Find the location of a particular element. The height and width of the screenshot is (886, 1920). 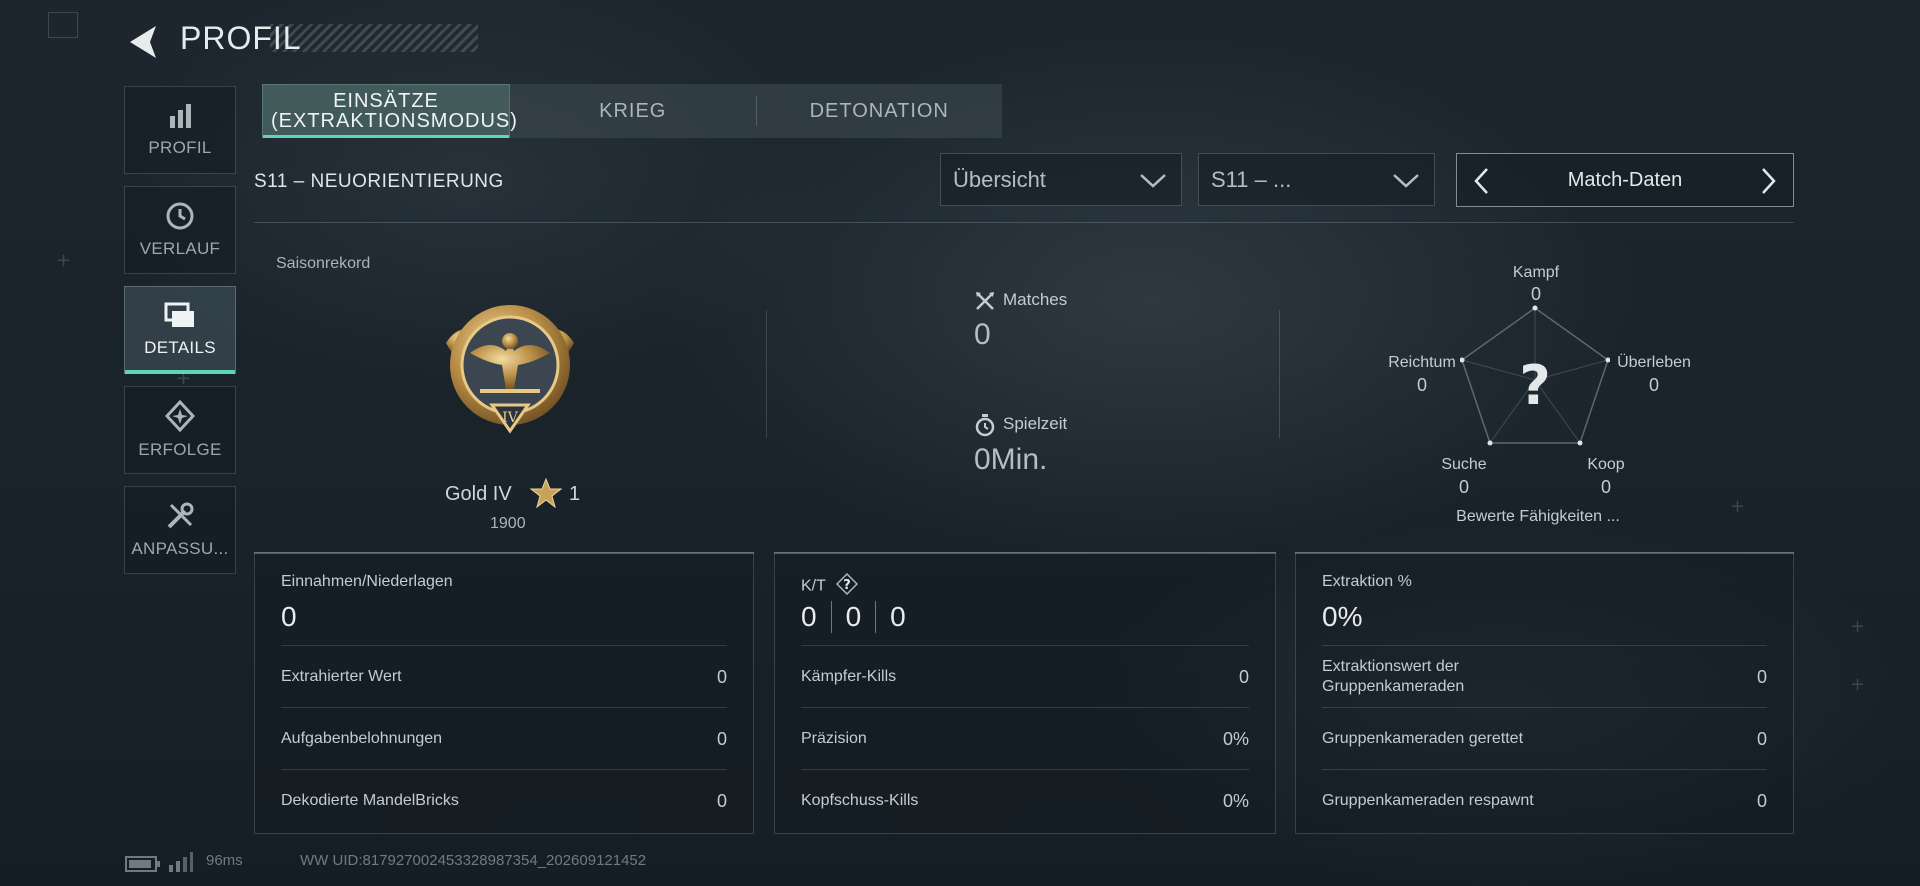

stat-label: Aufgabenbelohnungen is located at coordinates (362, 738).